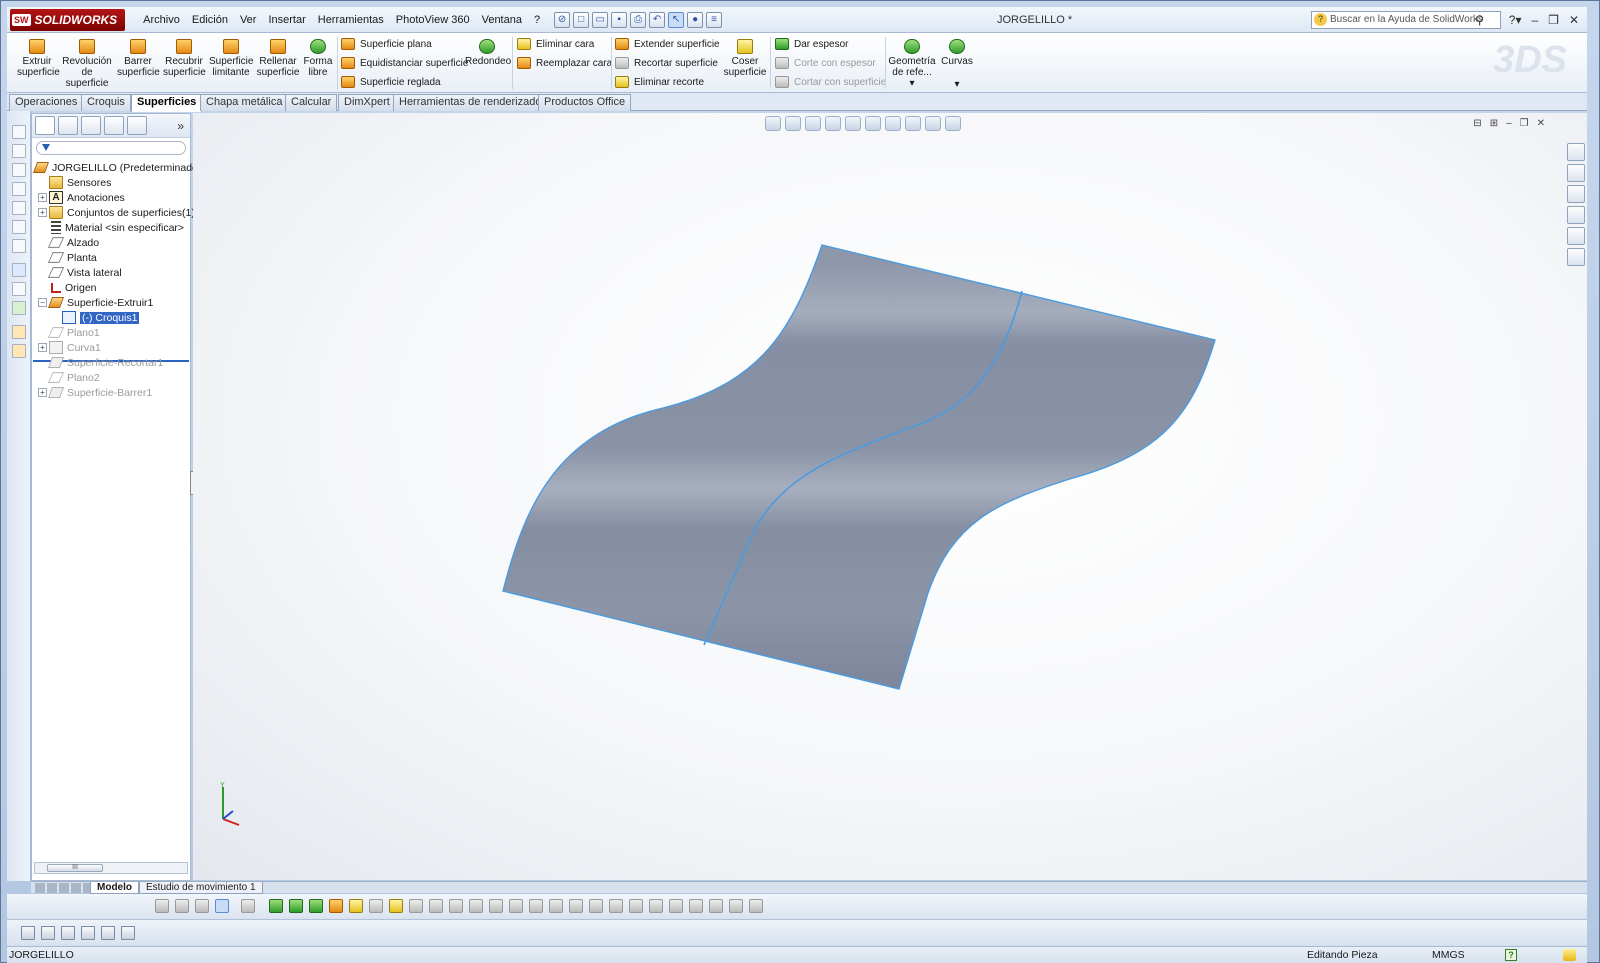 The height and width of the screenshot is (963, 1600). I want to click on menu-ver: Ver, so click(248, 20).